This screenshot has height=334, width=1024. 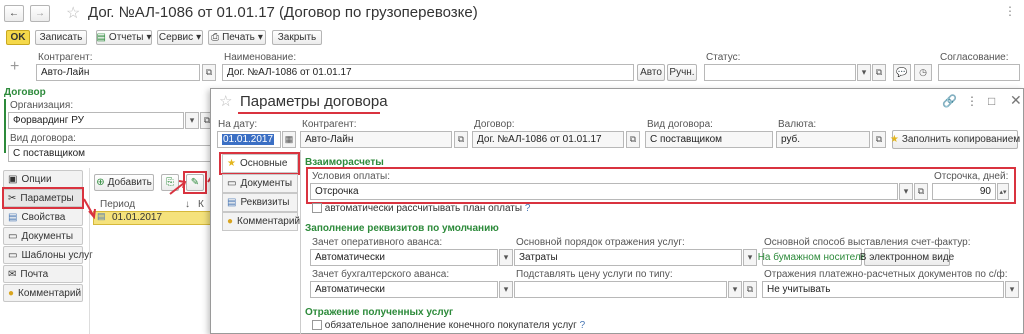 What do you see at coordinates (661, 185) in the screenshot?
I see `highlight-settlements` at bounding box center [661, 185].